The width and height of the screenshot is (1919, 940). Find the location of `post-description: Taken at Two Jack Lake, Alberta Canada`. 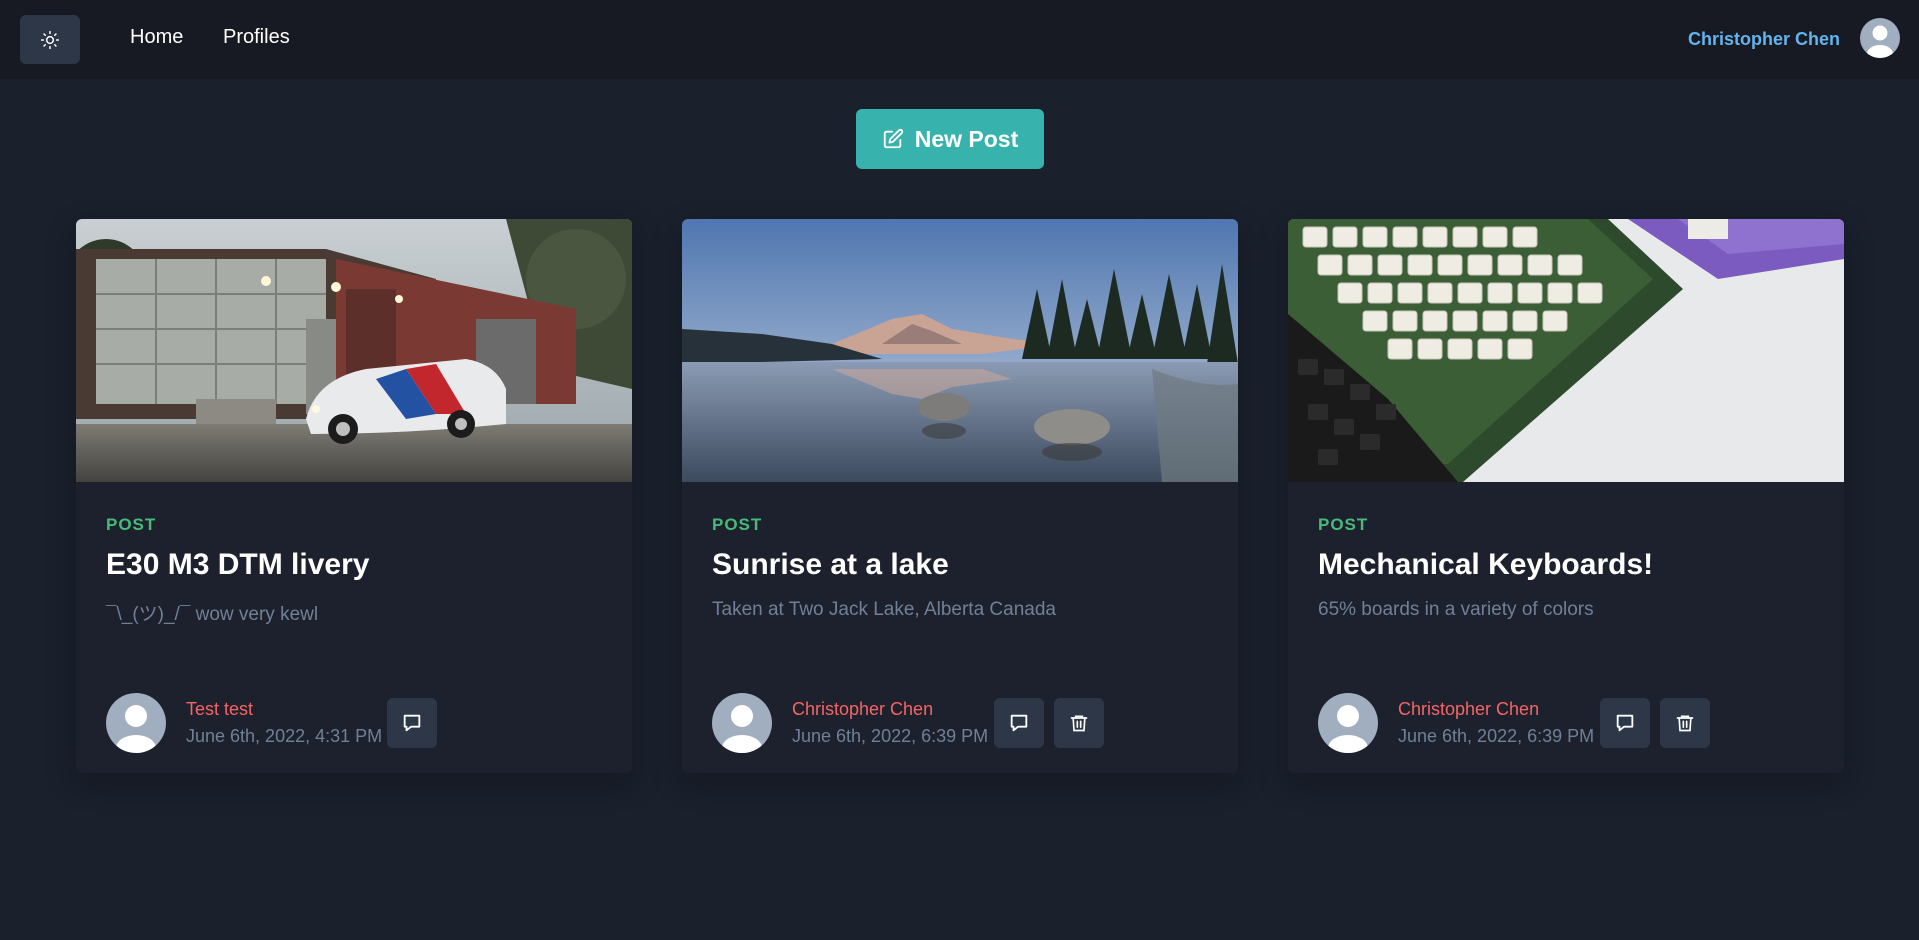

post-description: Taken at Two Jack Lake, Alberta Canada is located at coordinates (884, 609).